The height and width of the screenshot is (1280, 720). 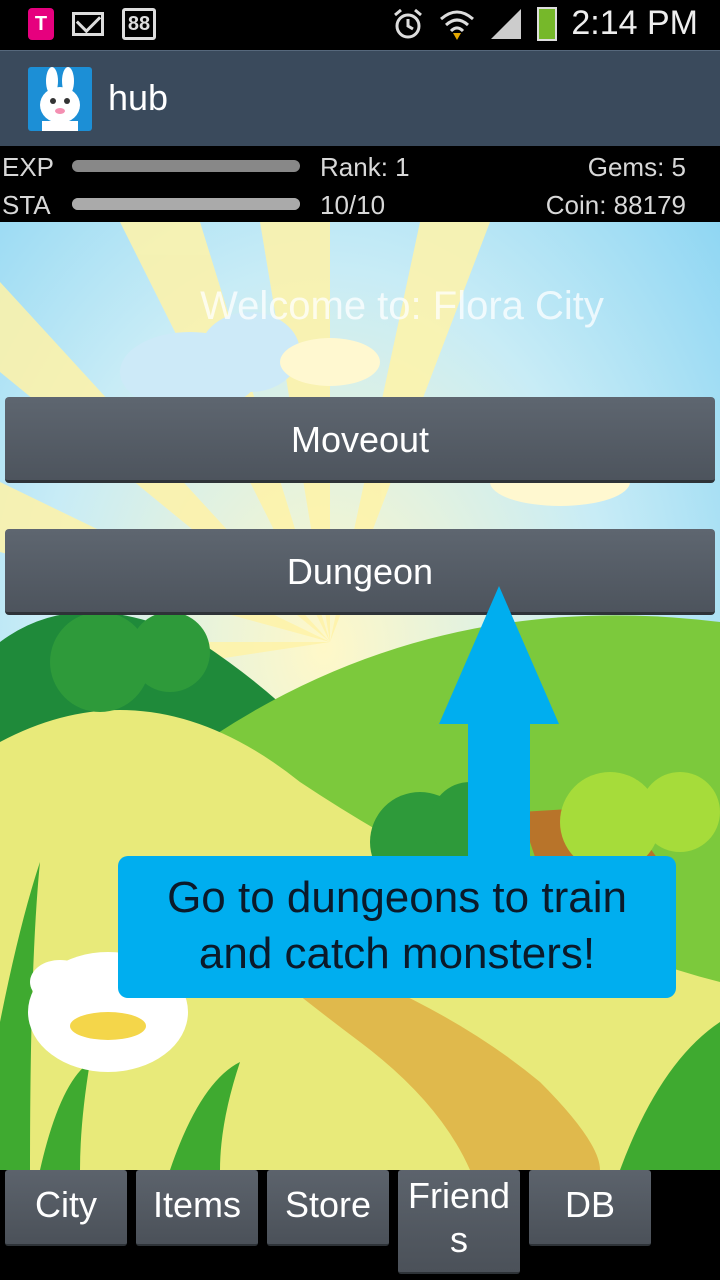 I want to click on status-time: 2:14 PM, so click(x=634, y=23).